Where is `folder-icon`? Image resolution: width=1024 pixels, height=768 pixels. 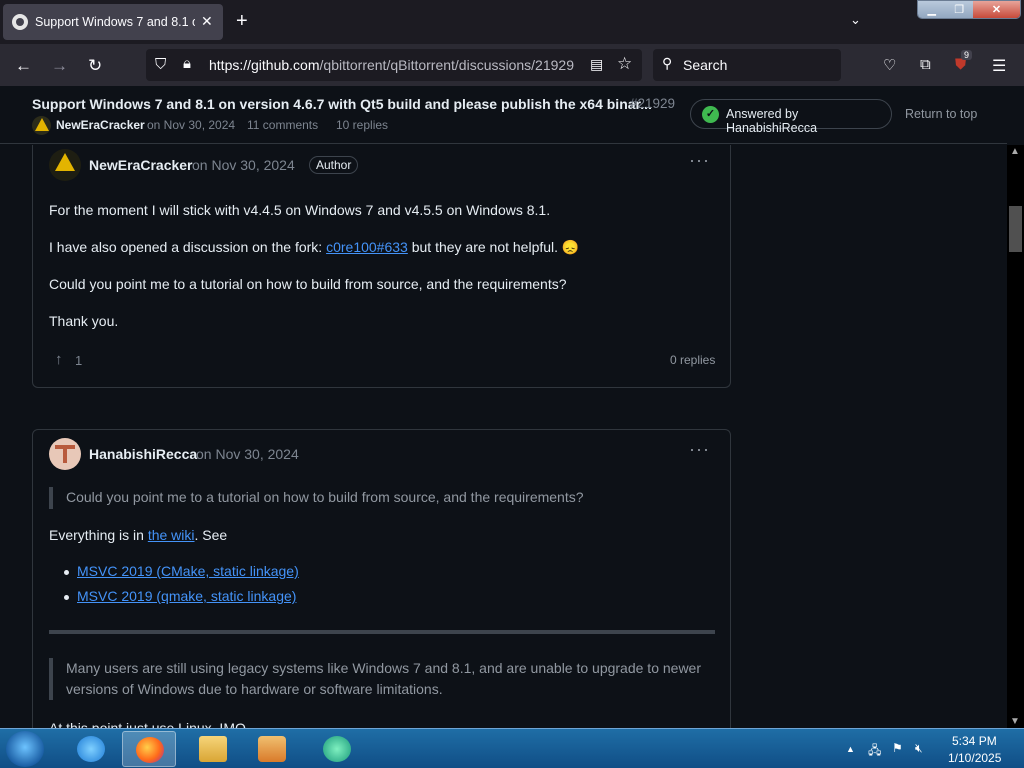 folder-icon is located at coordinates (213, 749).